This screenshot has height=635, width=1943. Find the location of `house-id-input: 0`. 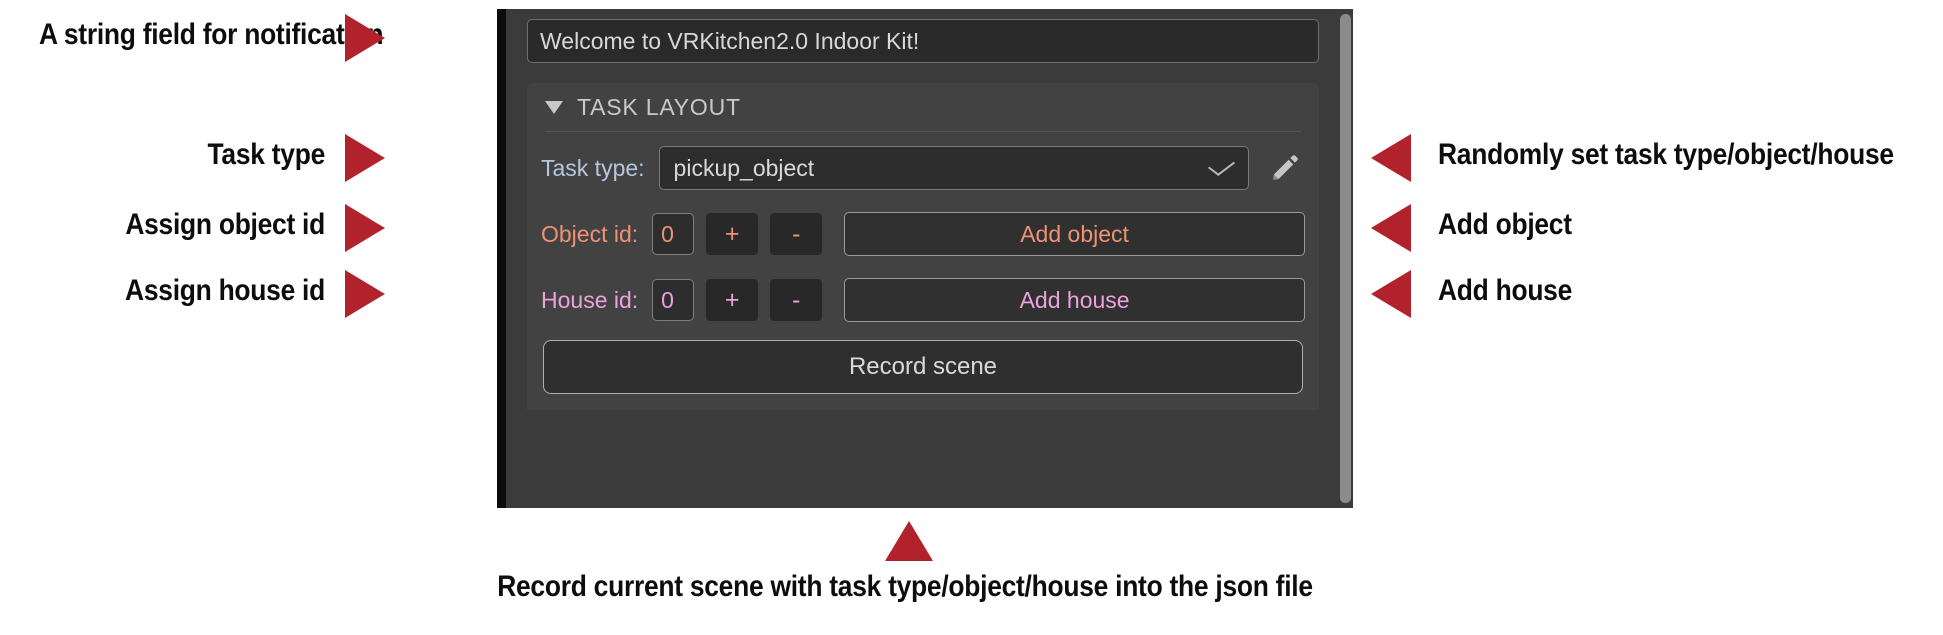

house-id-input: 0 is located at coordinates (673, 300).